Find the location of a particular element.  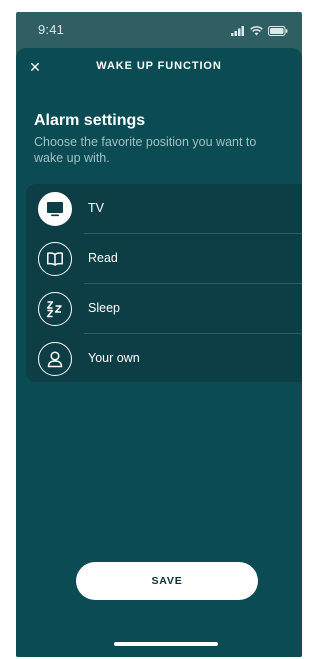

option-label: TV is located at coordinates (96, 208).